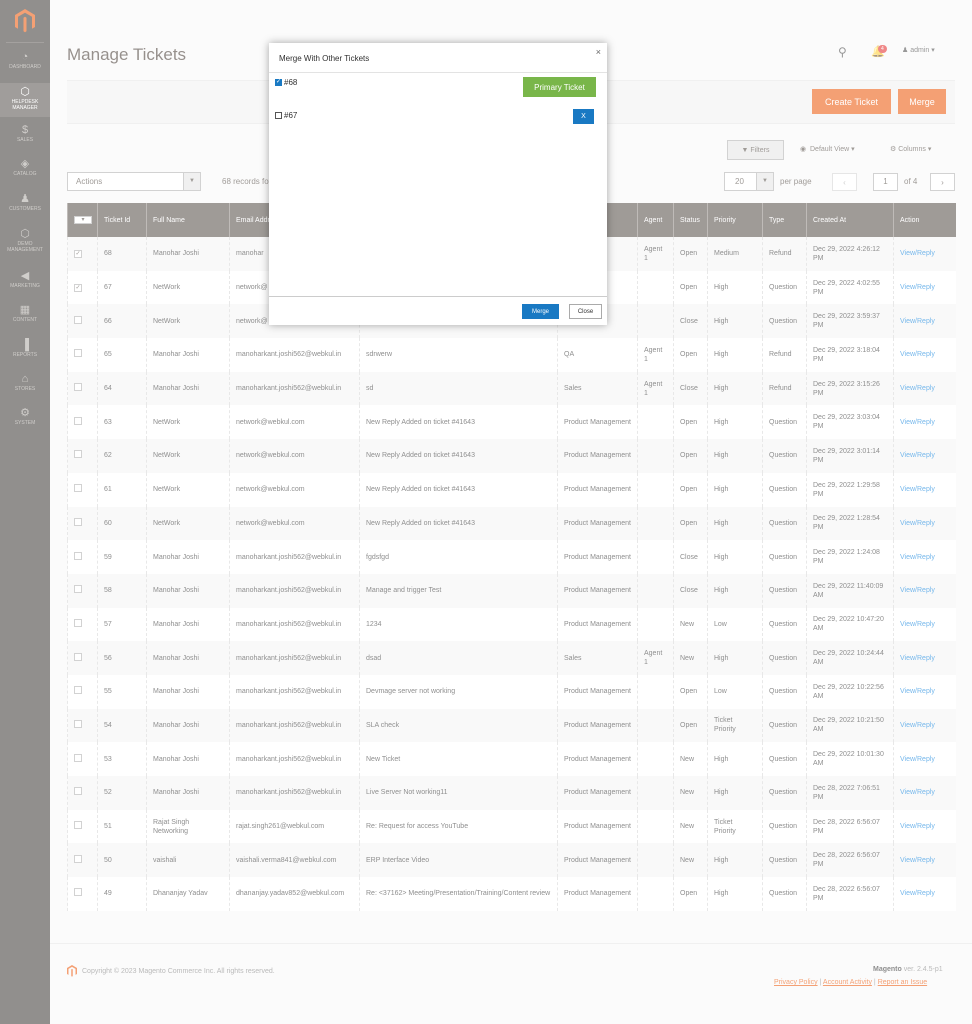 The width and height of the screenshot is (972, 1024). Describe the element at coordinates (324, 58) in the screenshot. I see `modal-title: Merge With Other Tickets` at that location.